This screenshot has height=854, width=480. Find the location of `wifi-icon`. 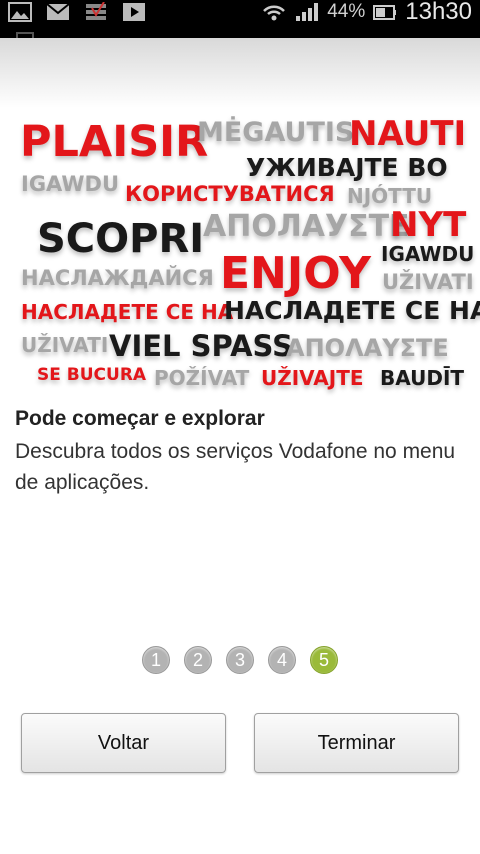

wifi-icon is located at coordinates (274, 13).